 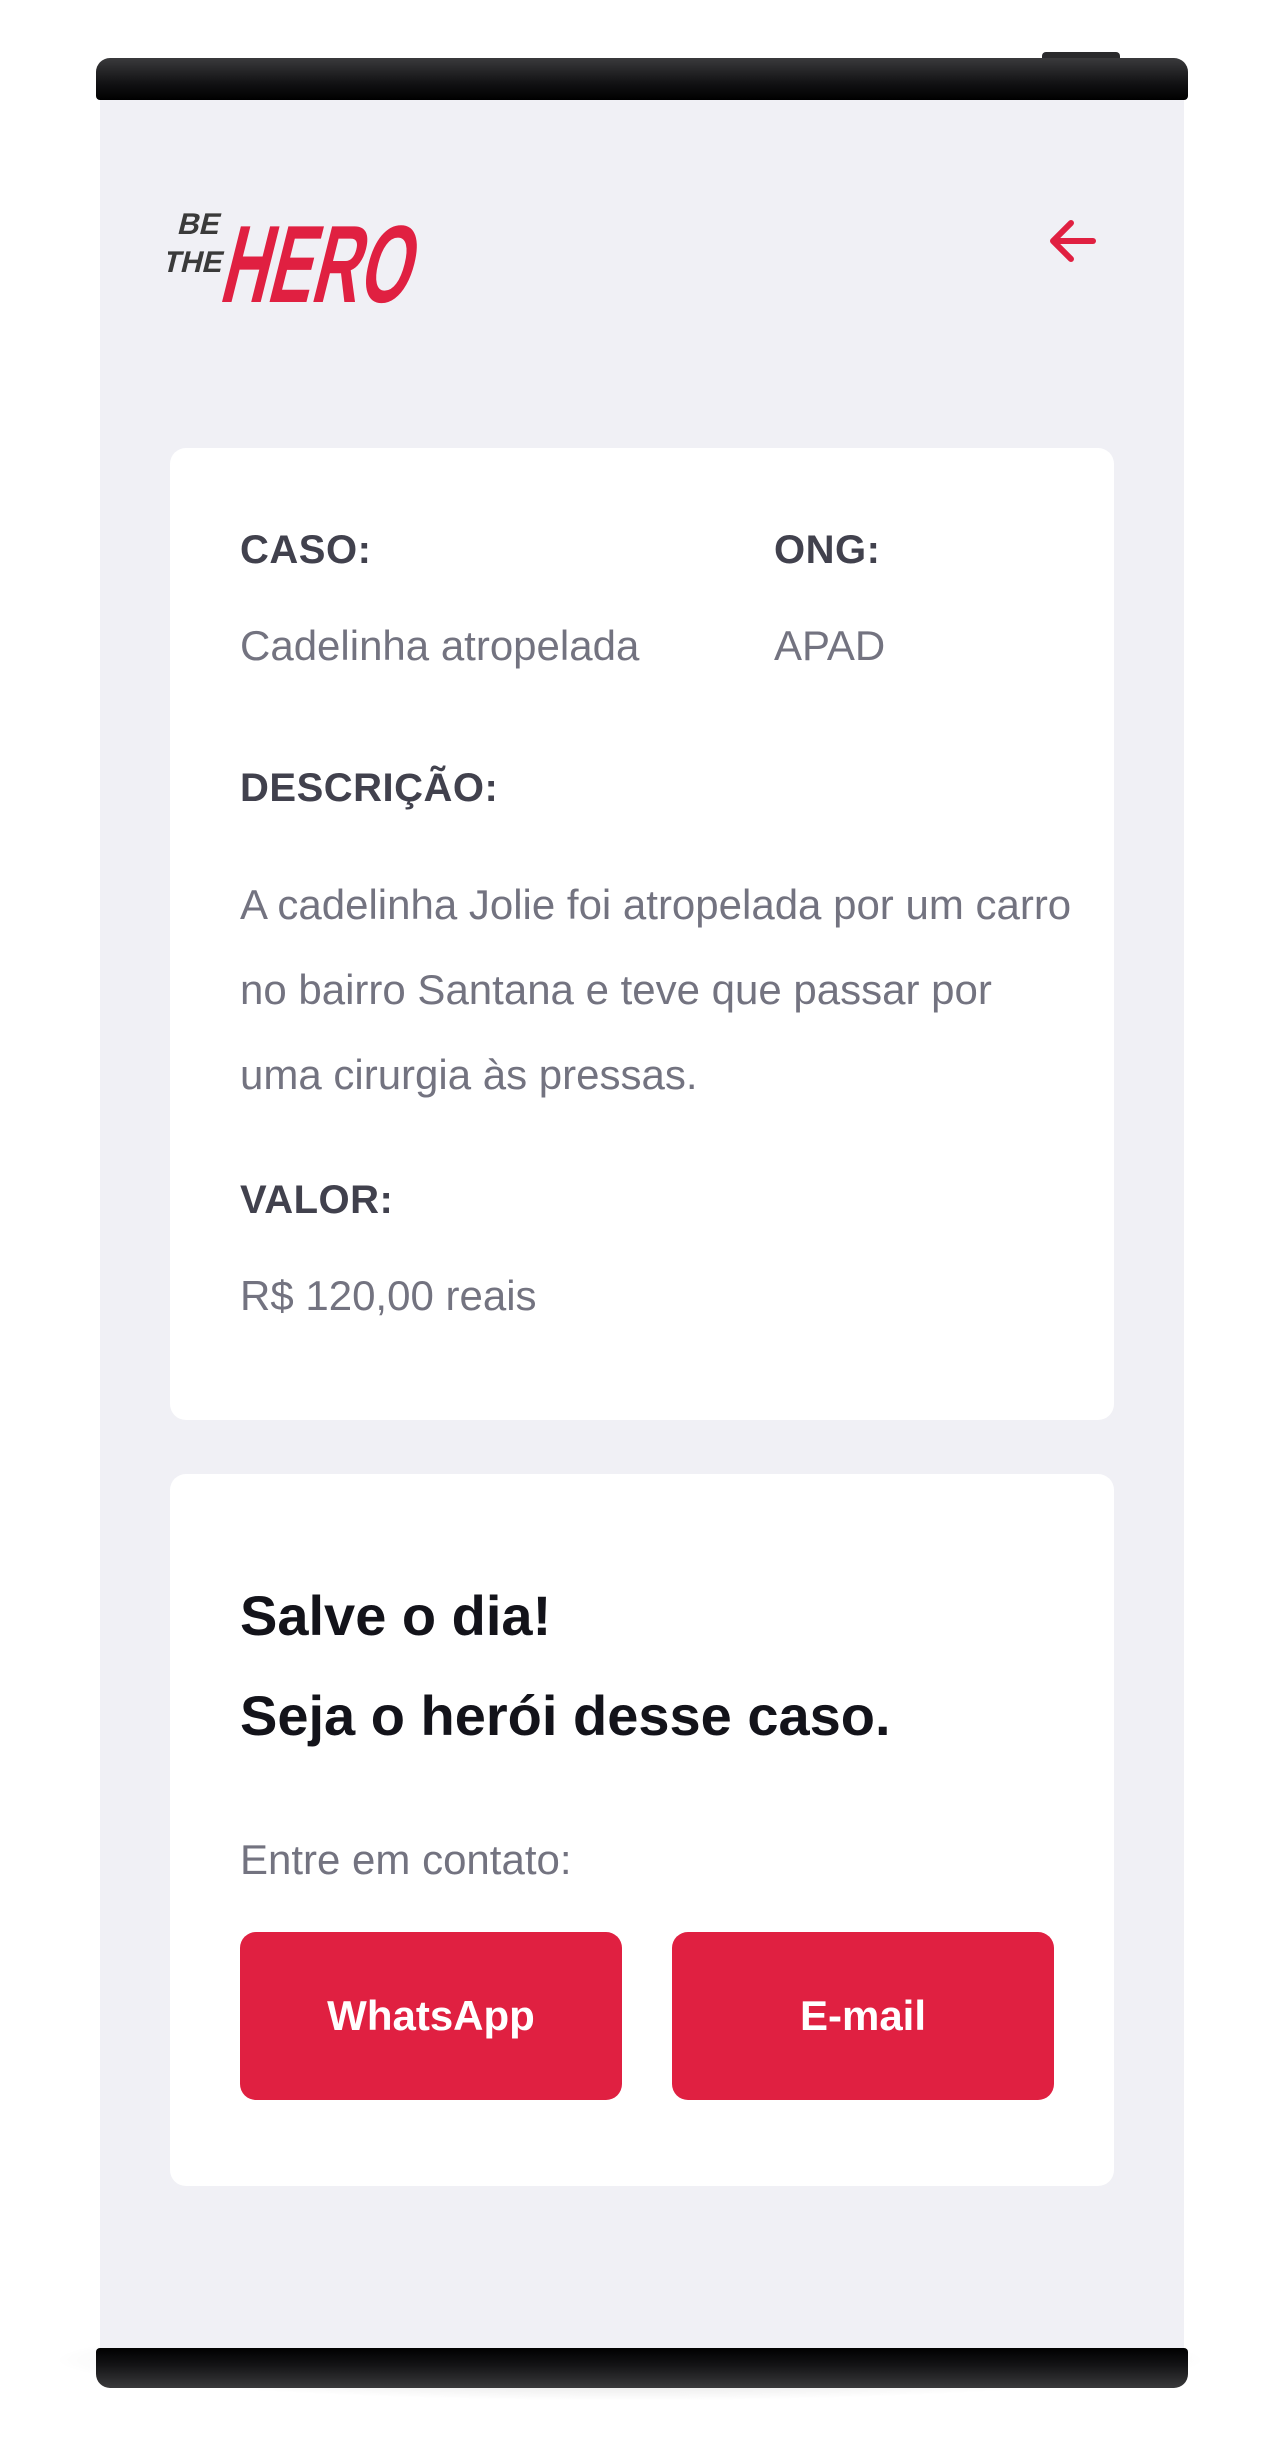 I want to click on case-label: CASO:, so click(x=306, y=550).